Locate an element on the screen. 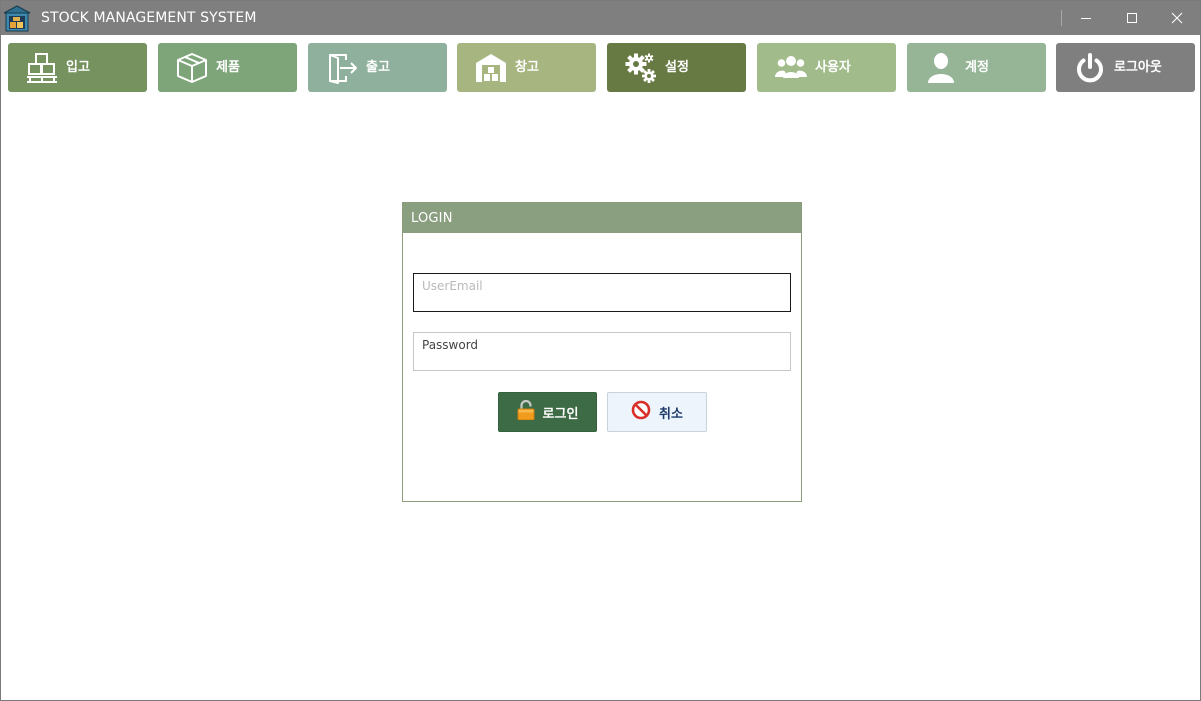 The width and height of the screenshot is (1201, 701). cancel-button-label: 취소 is located at coordinates (671, 414).